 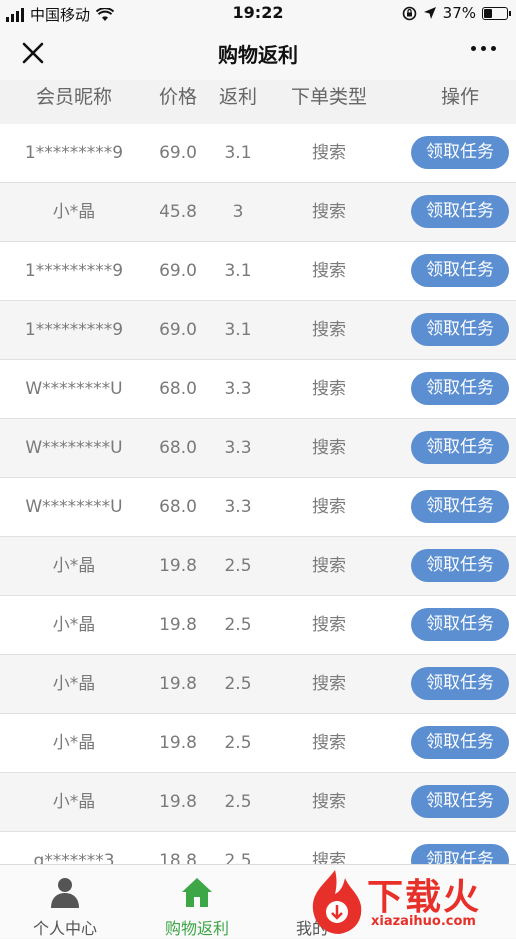 What do you see at coordinates (177, 97) in the screenshot?
I see `header-price: 价格` at bounding box center [177, 97].